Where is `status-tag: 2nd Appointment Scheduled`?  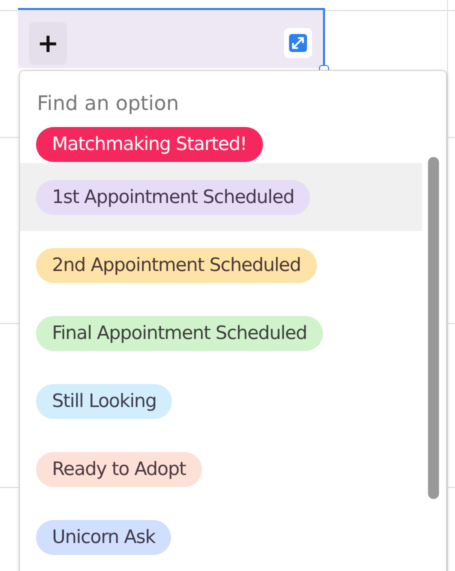 status-tag: 2nd Appointment Scheduled is located at coordinates (176, 265).